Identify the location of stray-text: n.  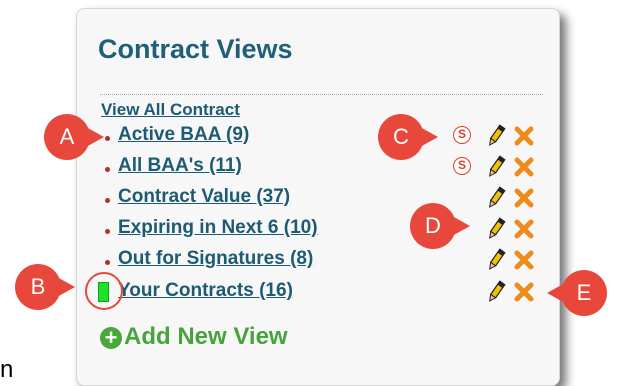
(7, 369).